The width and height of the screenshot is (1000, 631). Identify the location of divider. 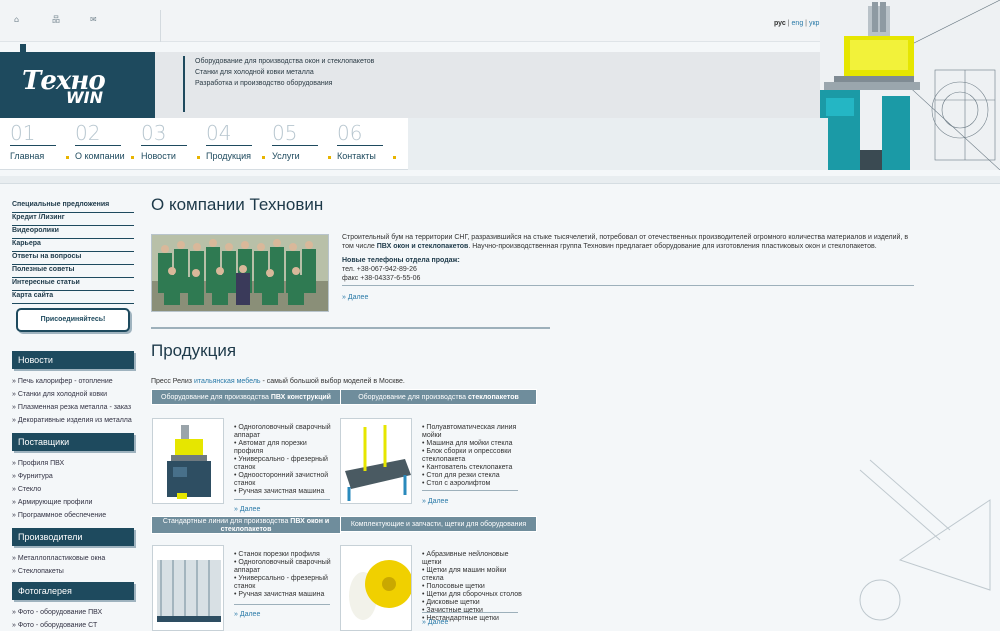
(470, 490).